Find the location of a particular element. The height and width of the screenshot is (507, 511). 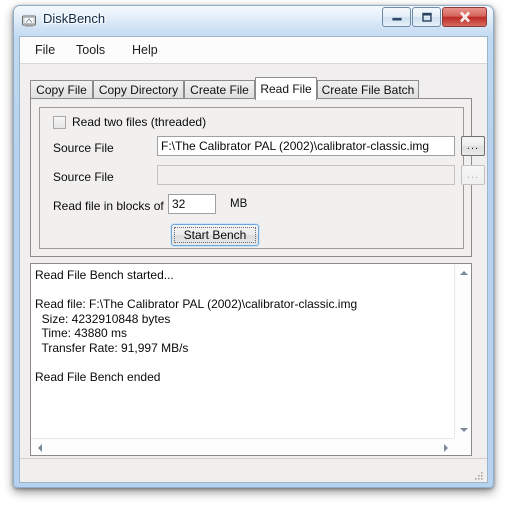

minimize-icon is located at coordinates (396, 17).